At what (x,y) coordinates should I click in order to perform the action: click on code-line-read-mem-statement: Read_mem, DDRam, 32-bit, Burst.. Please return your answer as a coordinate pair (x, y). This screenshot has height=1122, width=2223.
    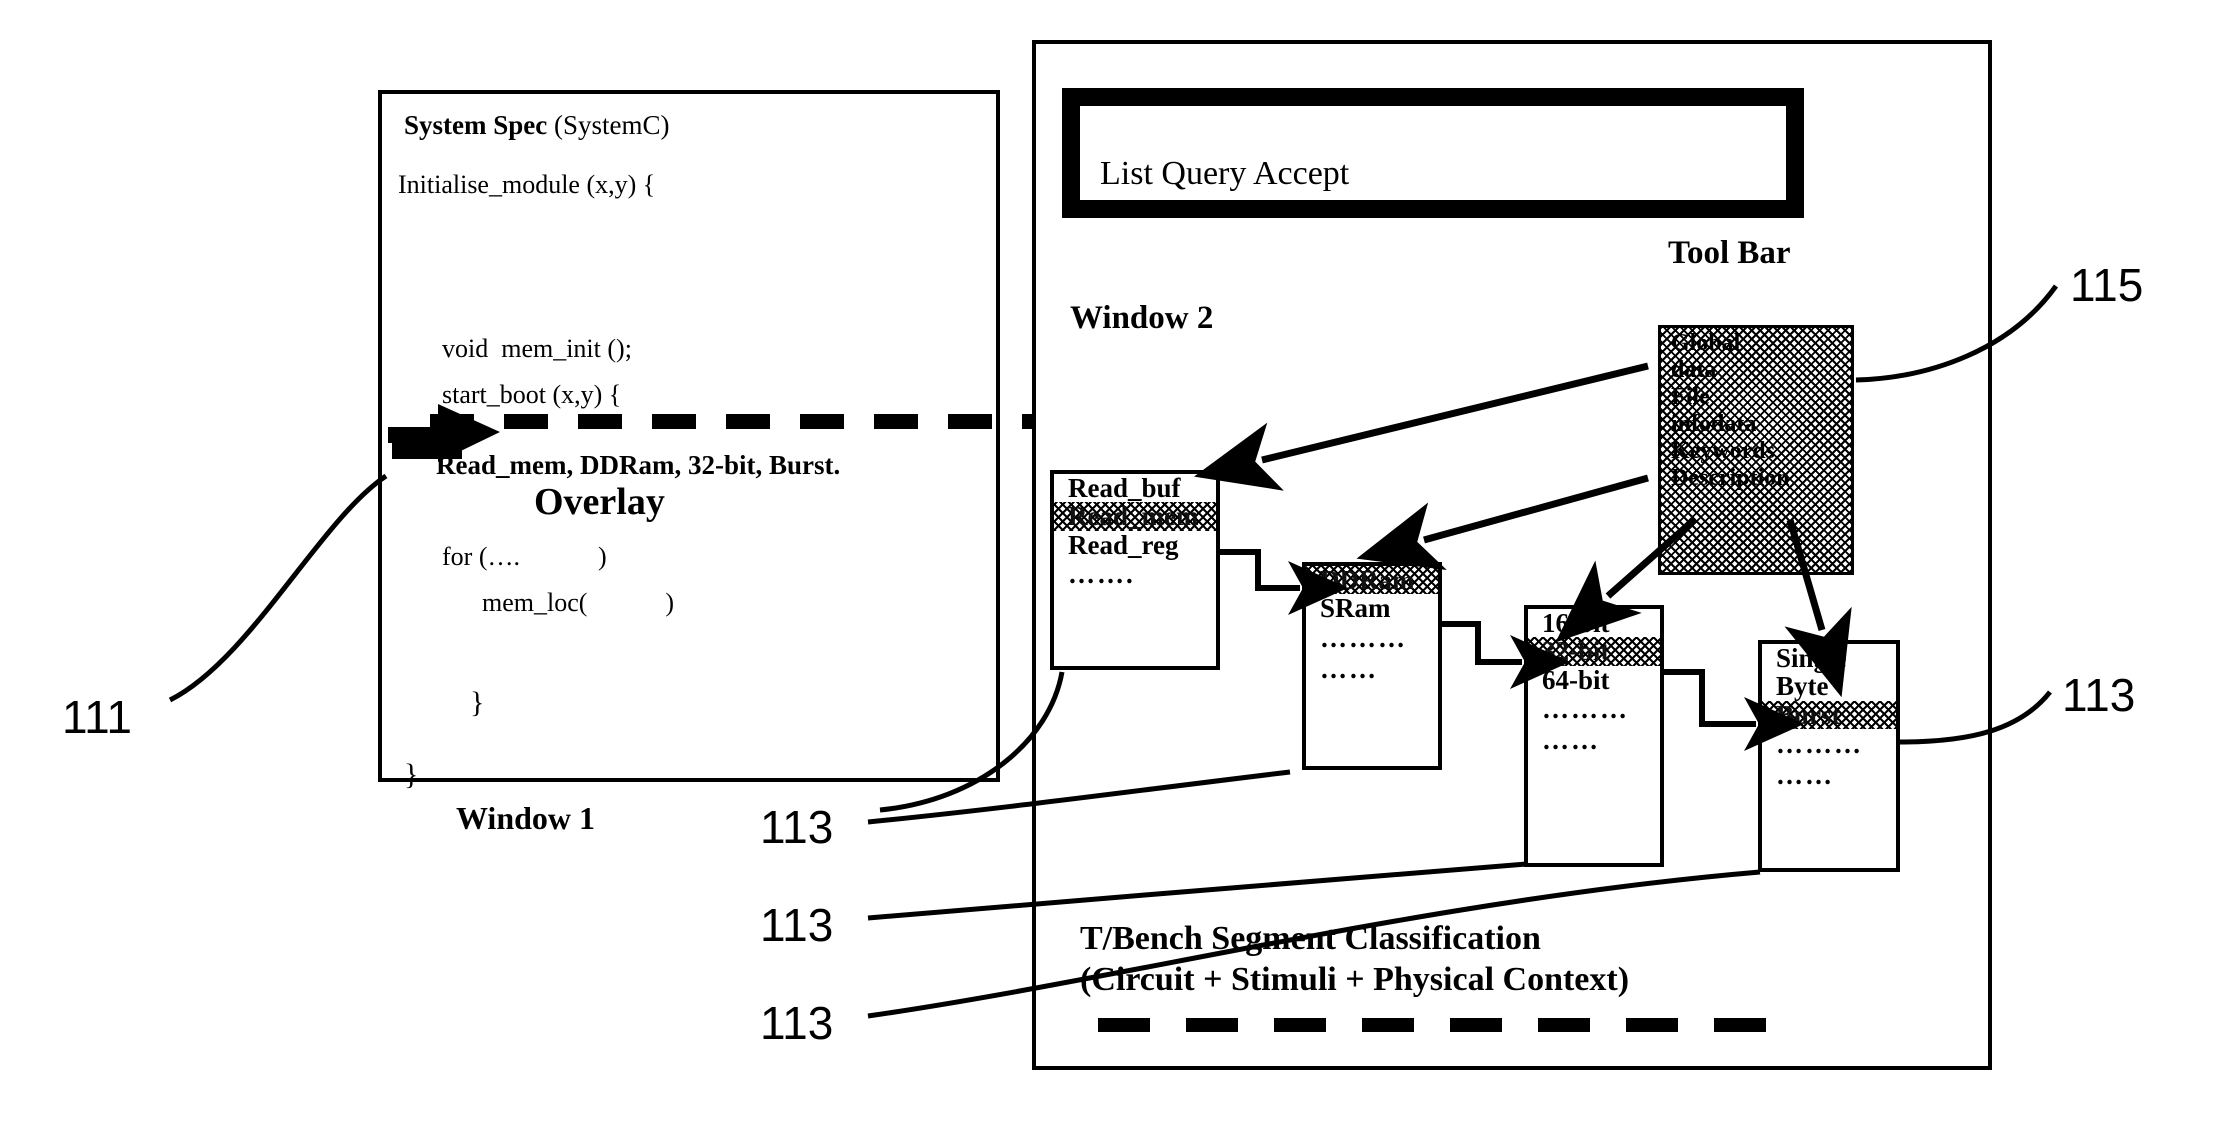
    Looking at the image, I should click on (638, 465).